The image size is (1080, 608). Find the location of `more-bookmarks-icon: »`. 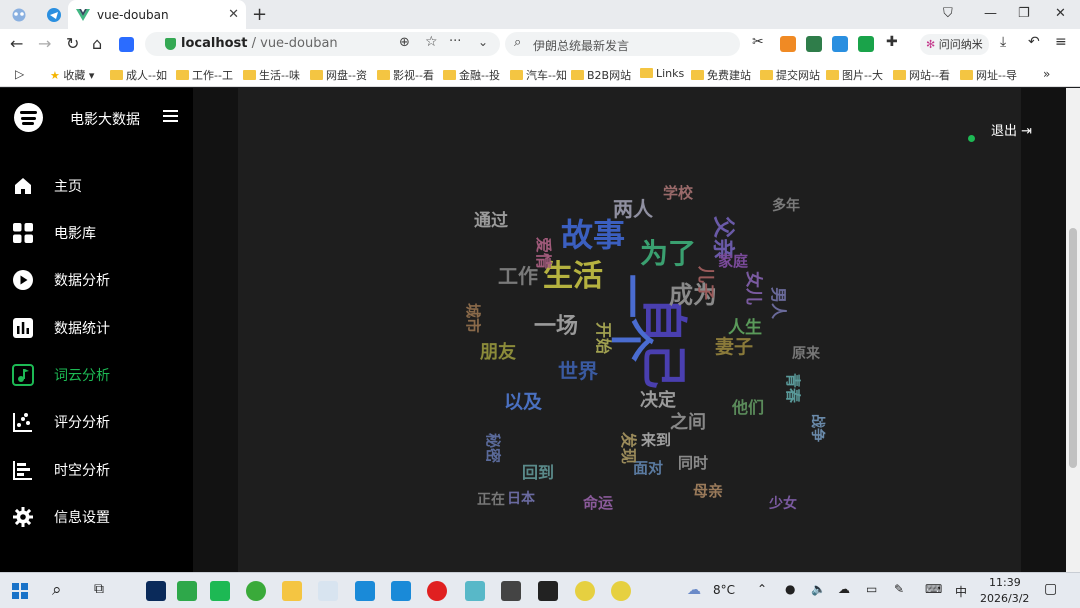

more-bookmarks-icon: » is located at coordinates (1046, 74).